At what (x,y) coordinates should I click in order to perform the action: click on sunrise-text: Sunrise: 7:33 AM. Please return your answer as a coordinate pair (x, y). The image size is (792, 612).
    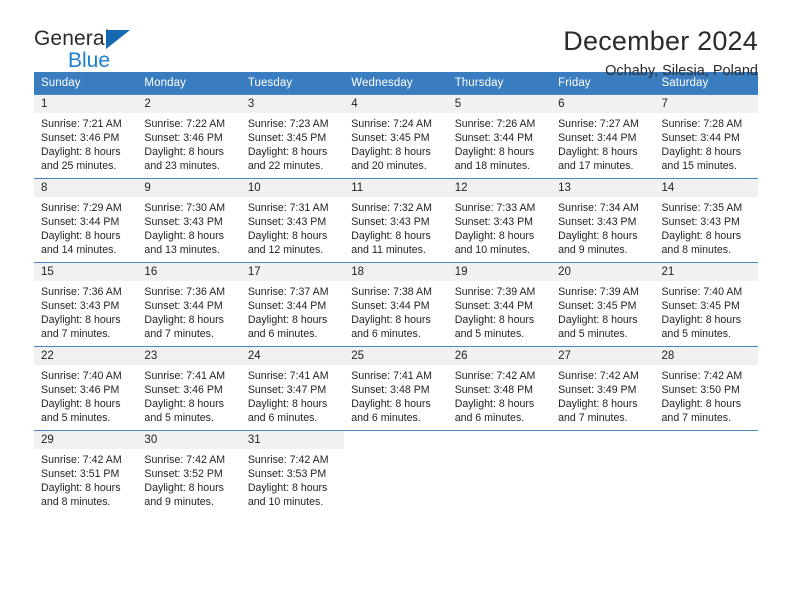
    Looking at the image, I should click on (495, 208).